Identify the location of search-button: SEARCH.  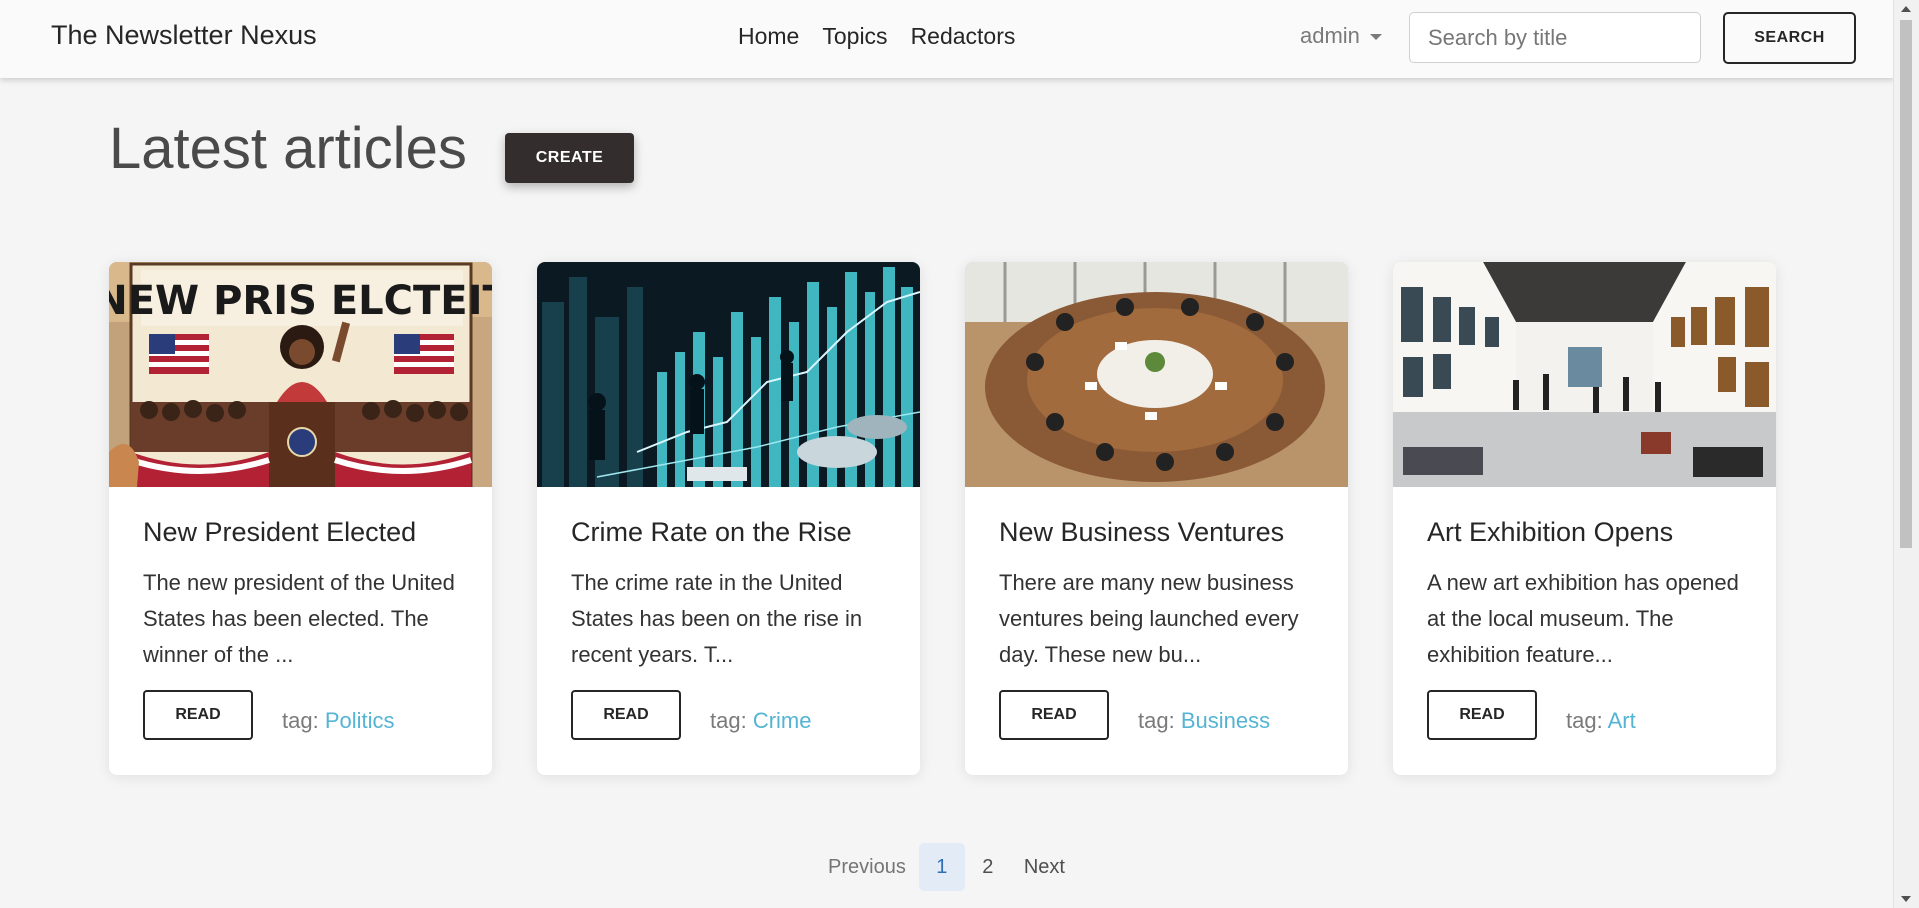
(1789, 38).